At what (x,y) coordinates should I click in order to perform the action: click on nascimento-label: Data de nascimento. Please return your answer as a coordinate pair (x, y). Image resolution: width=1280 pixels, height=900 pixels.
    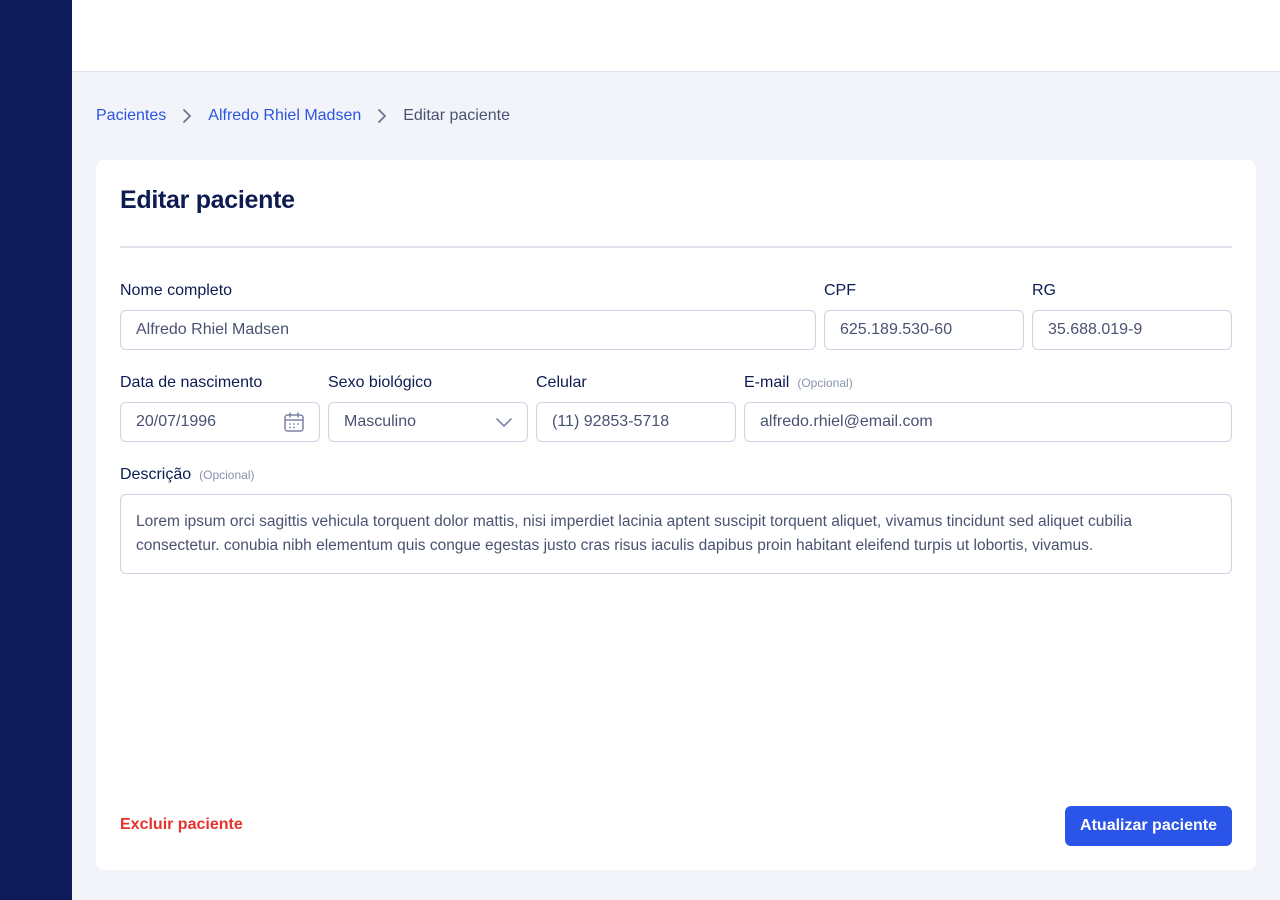
    Looking at the image, I should click on (191, 382).